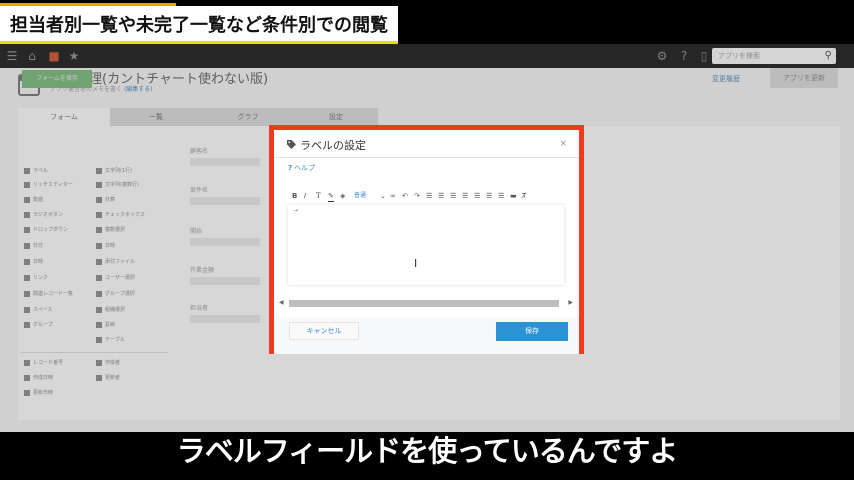 This screenshot has height=480, width=854. What do you see at coordinates (477, 196) in the screenshot?
I see `align-left-icon: ☰` at bounding box center [477, 196].